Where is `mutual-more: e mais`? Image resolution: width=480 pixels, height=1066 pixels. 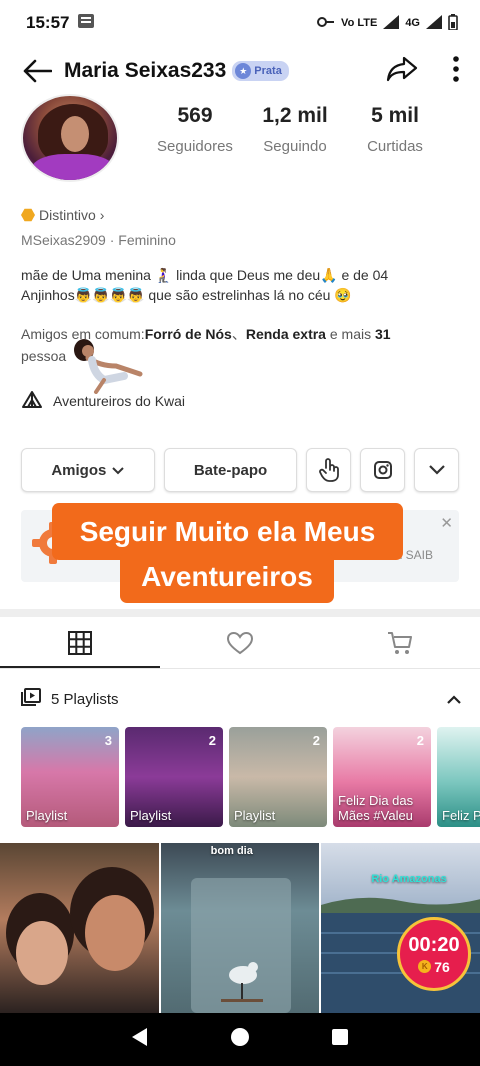
mutual-more: e mais is located at coordinates (350, 334).